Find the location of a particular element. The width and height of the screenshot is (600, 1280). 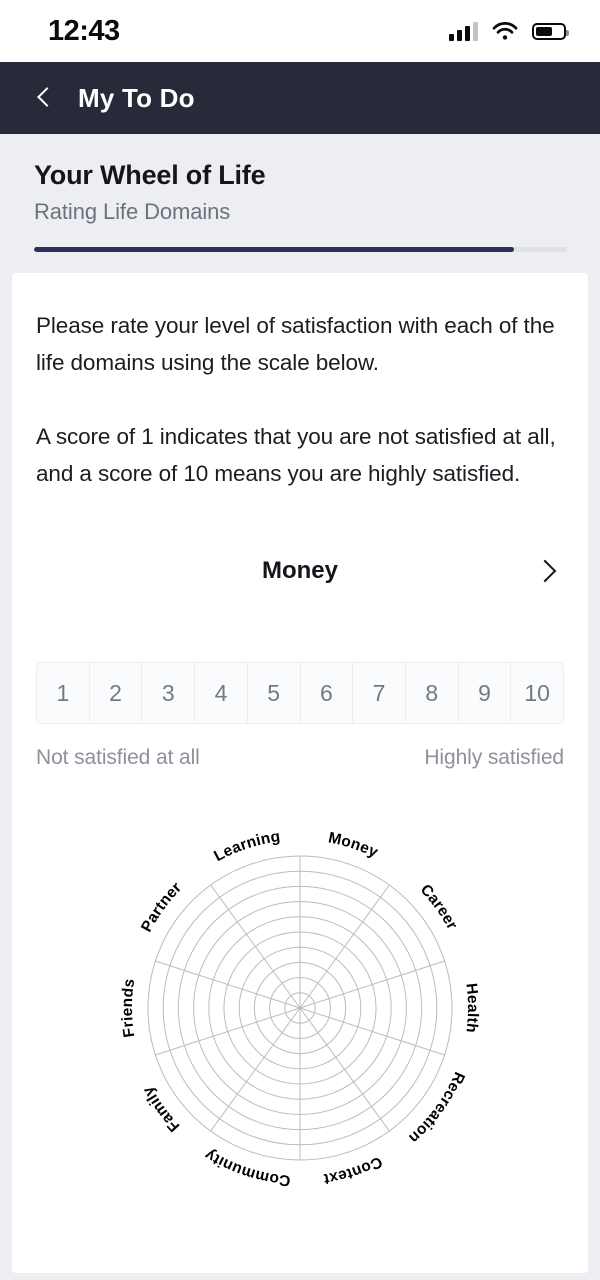

app-title: My To Do is located at coordinates (136, 97).